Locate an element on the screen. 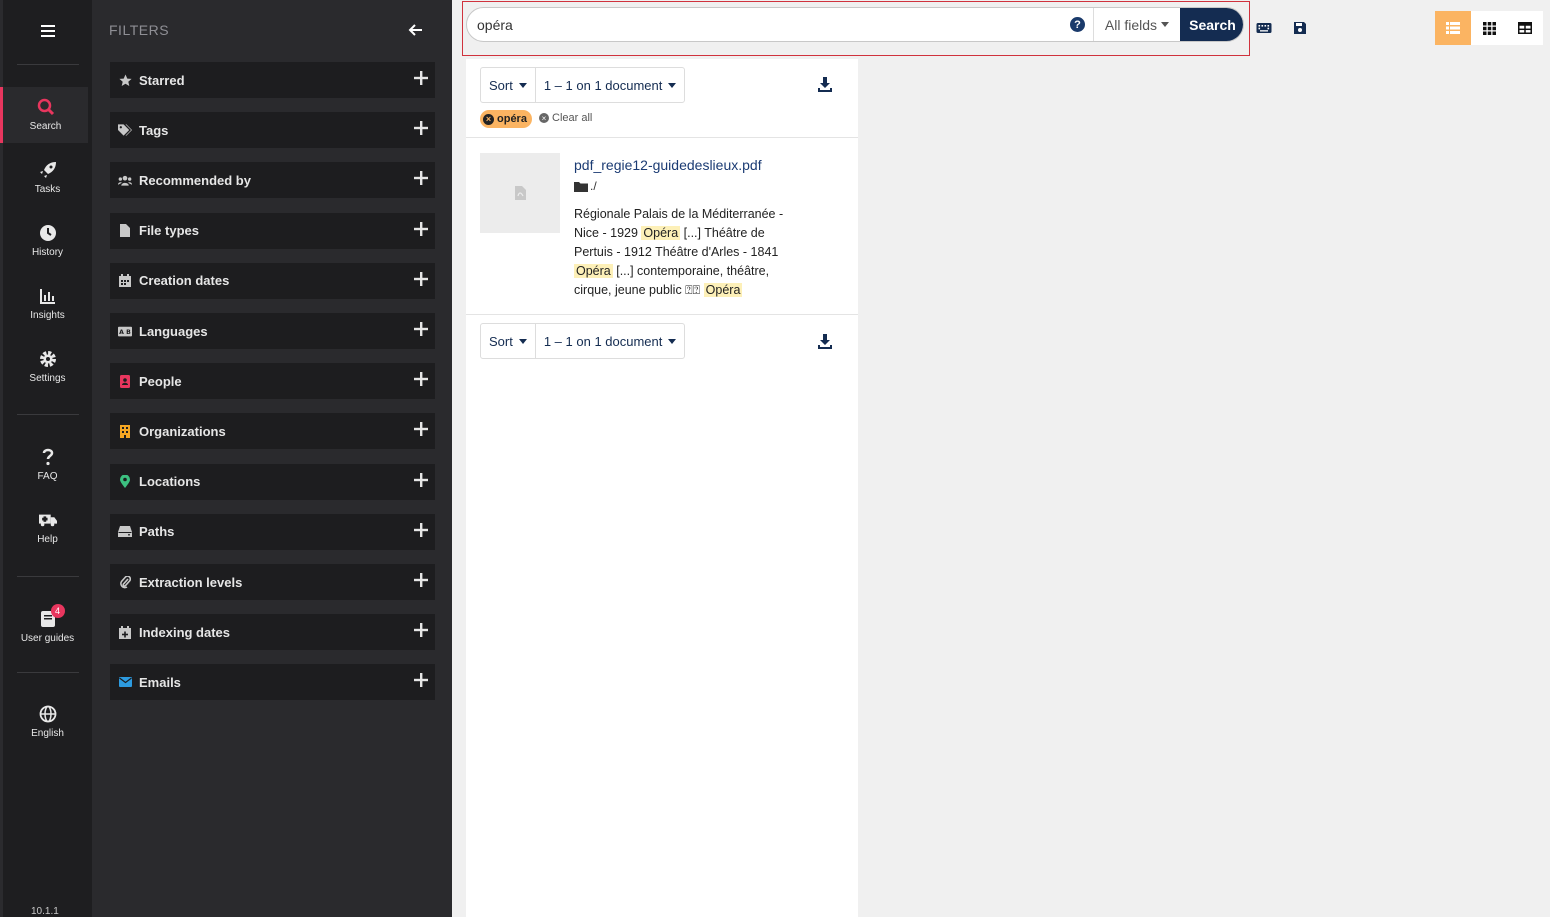 The height and width of the screenshot is (917, 1550). keyboard-shortcuts-button is located at coordinates (1264, 28).